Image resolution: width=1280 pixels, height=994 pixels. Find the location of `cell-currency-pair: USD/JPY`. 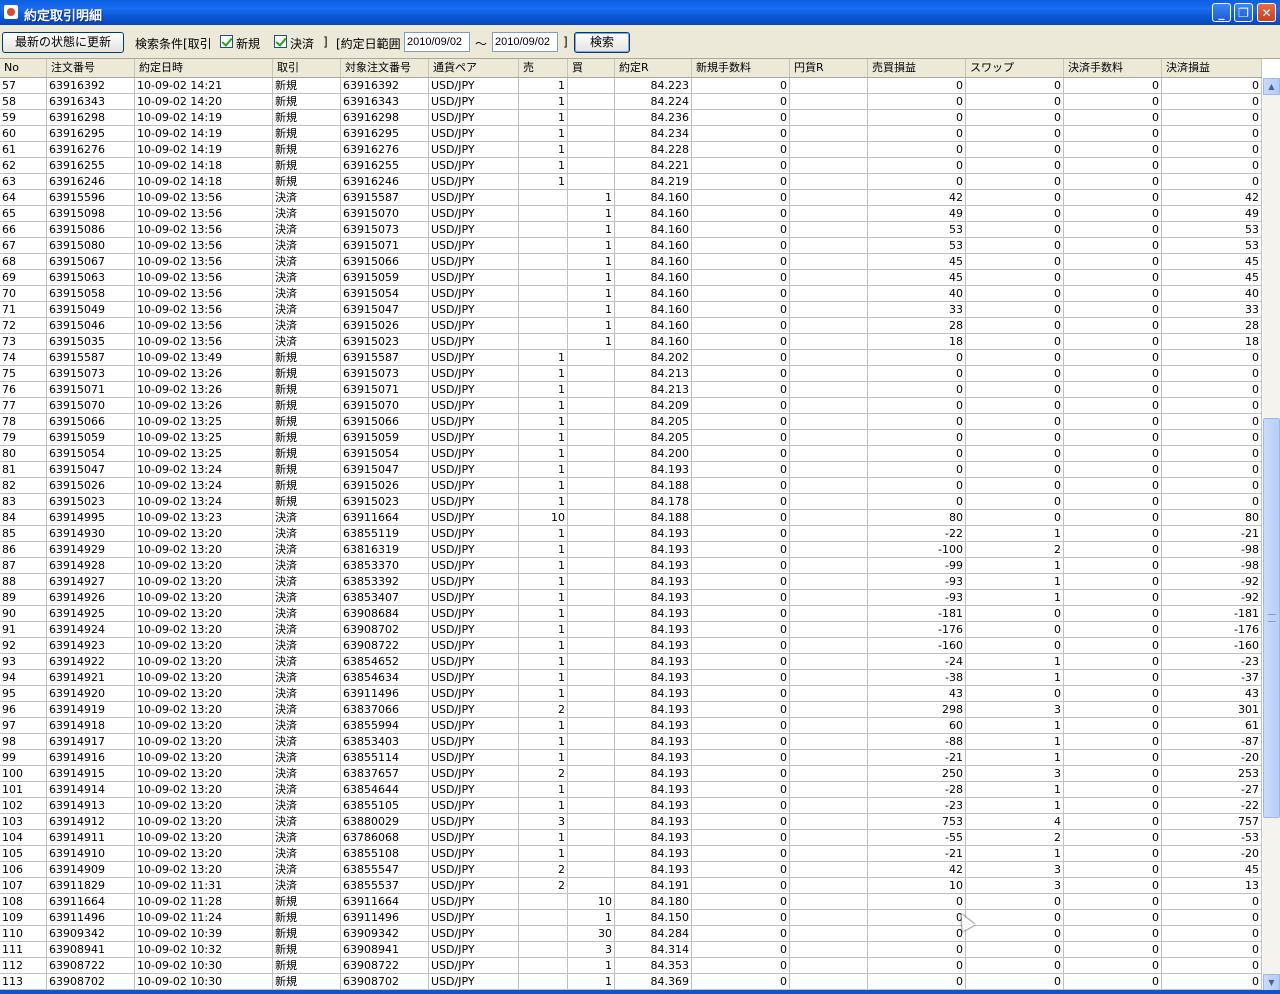

cell-currency-pair: USD/JPY is located at coordinates (474, 358).